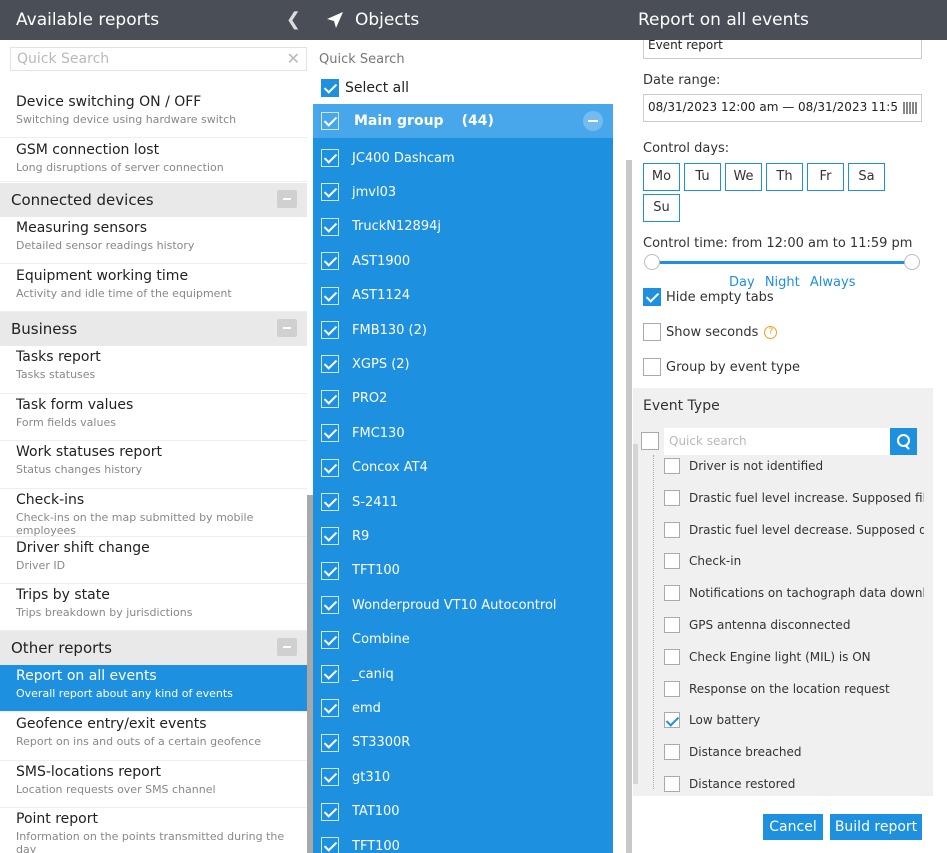  Describe the element at coordinates (463, 502) in the screenshot. I see `object-row: S-2411` at that location.